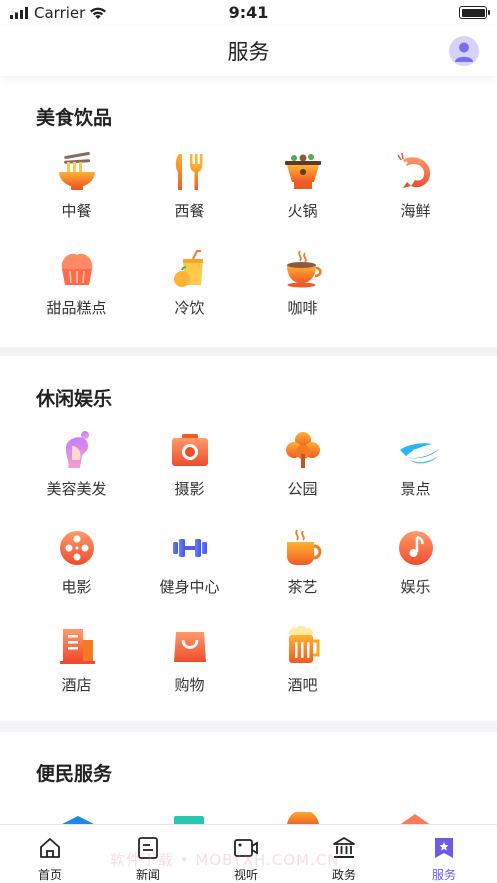 The image size is (497, 883). What do you see at coordinates (415, 192) in the screenshot?
I see `service-item-seafood: 海鲜` at bounding box center [415, 192].